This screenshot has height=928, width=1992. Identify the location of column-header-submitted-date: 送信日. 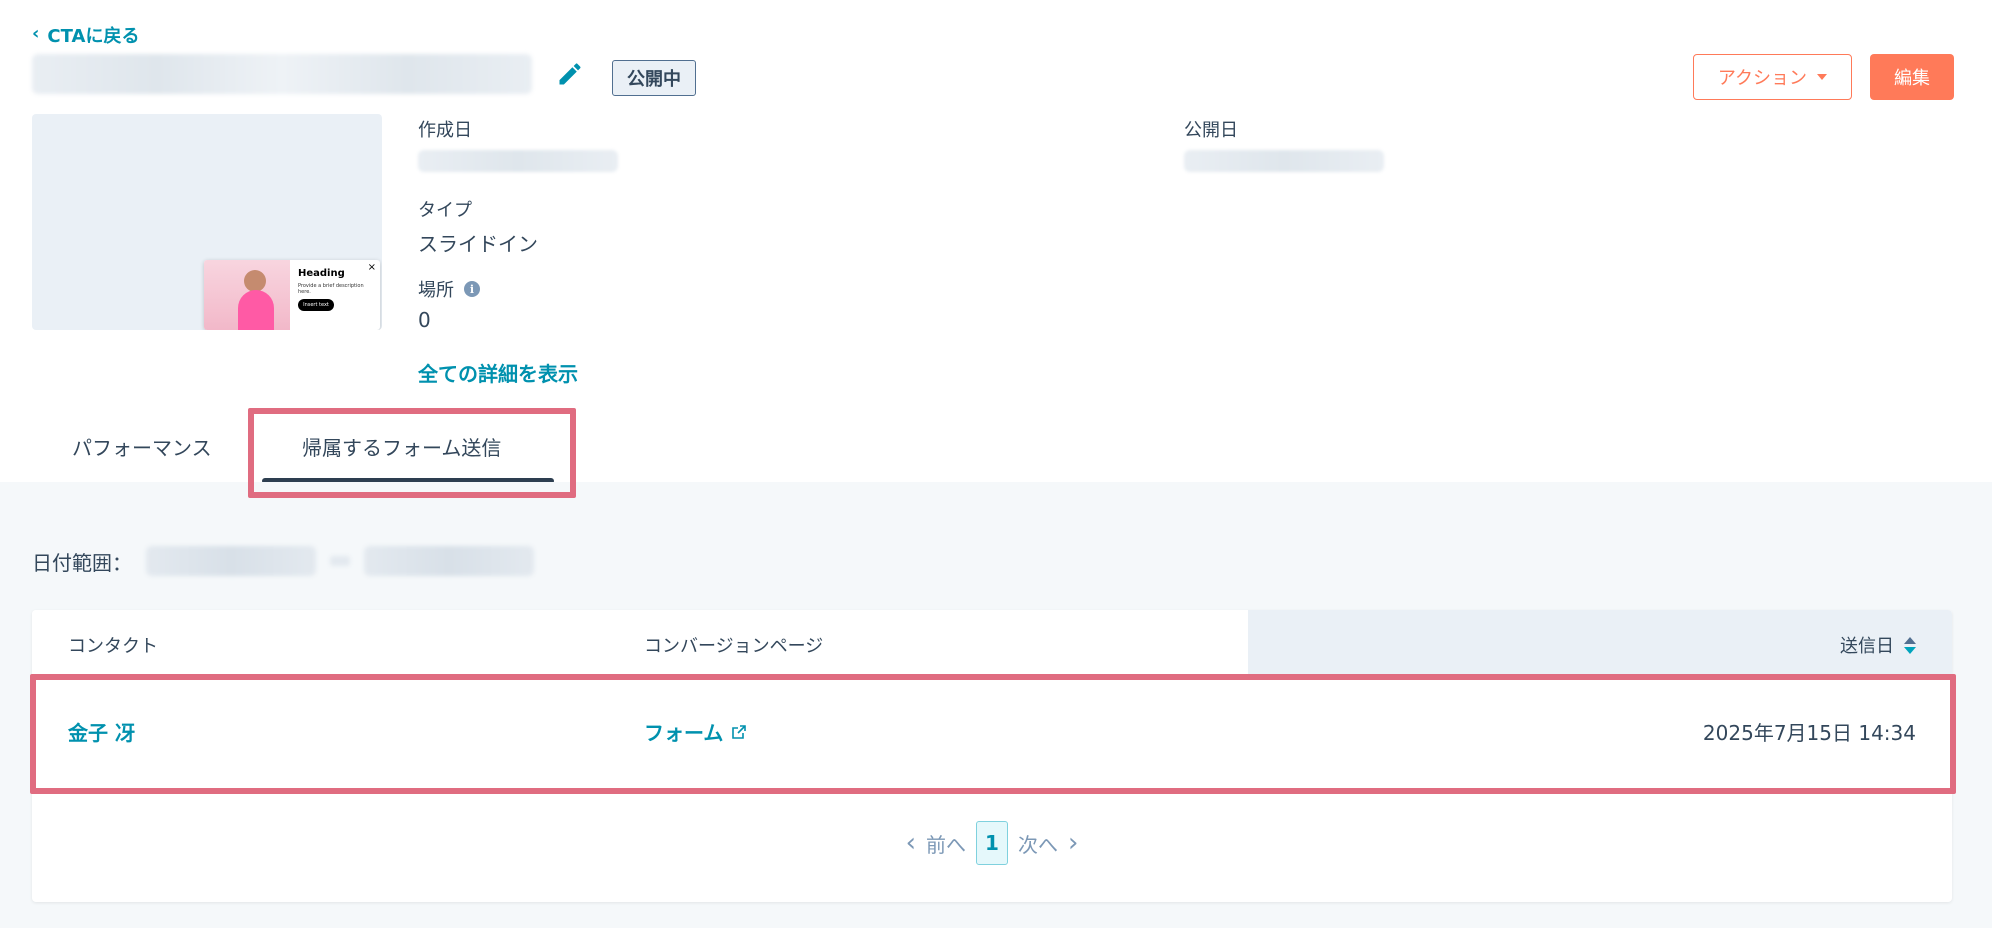
(1878, 645).